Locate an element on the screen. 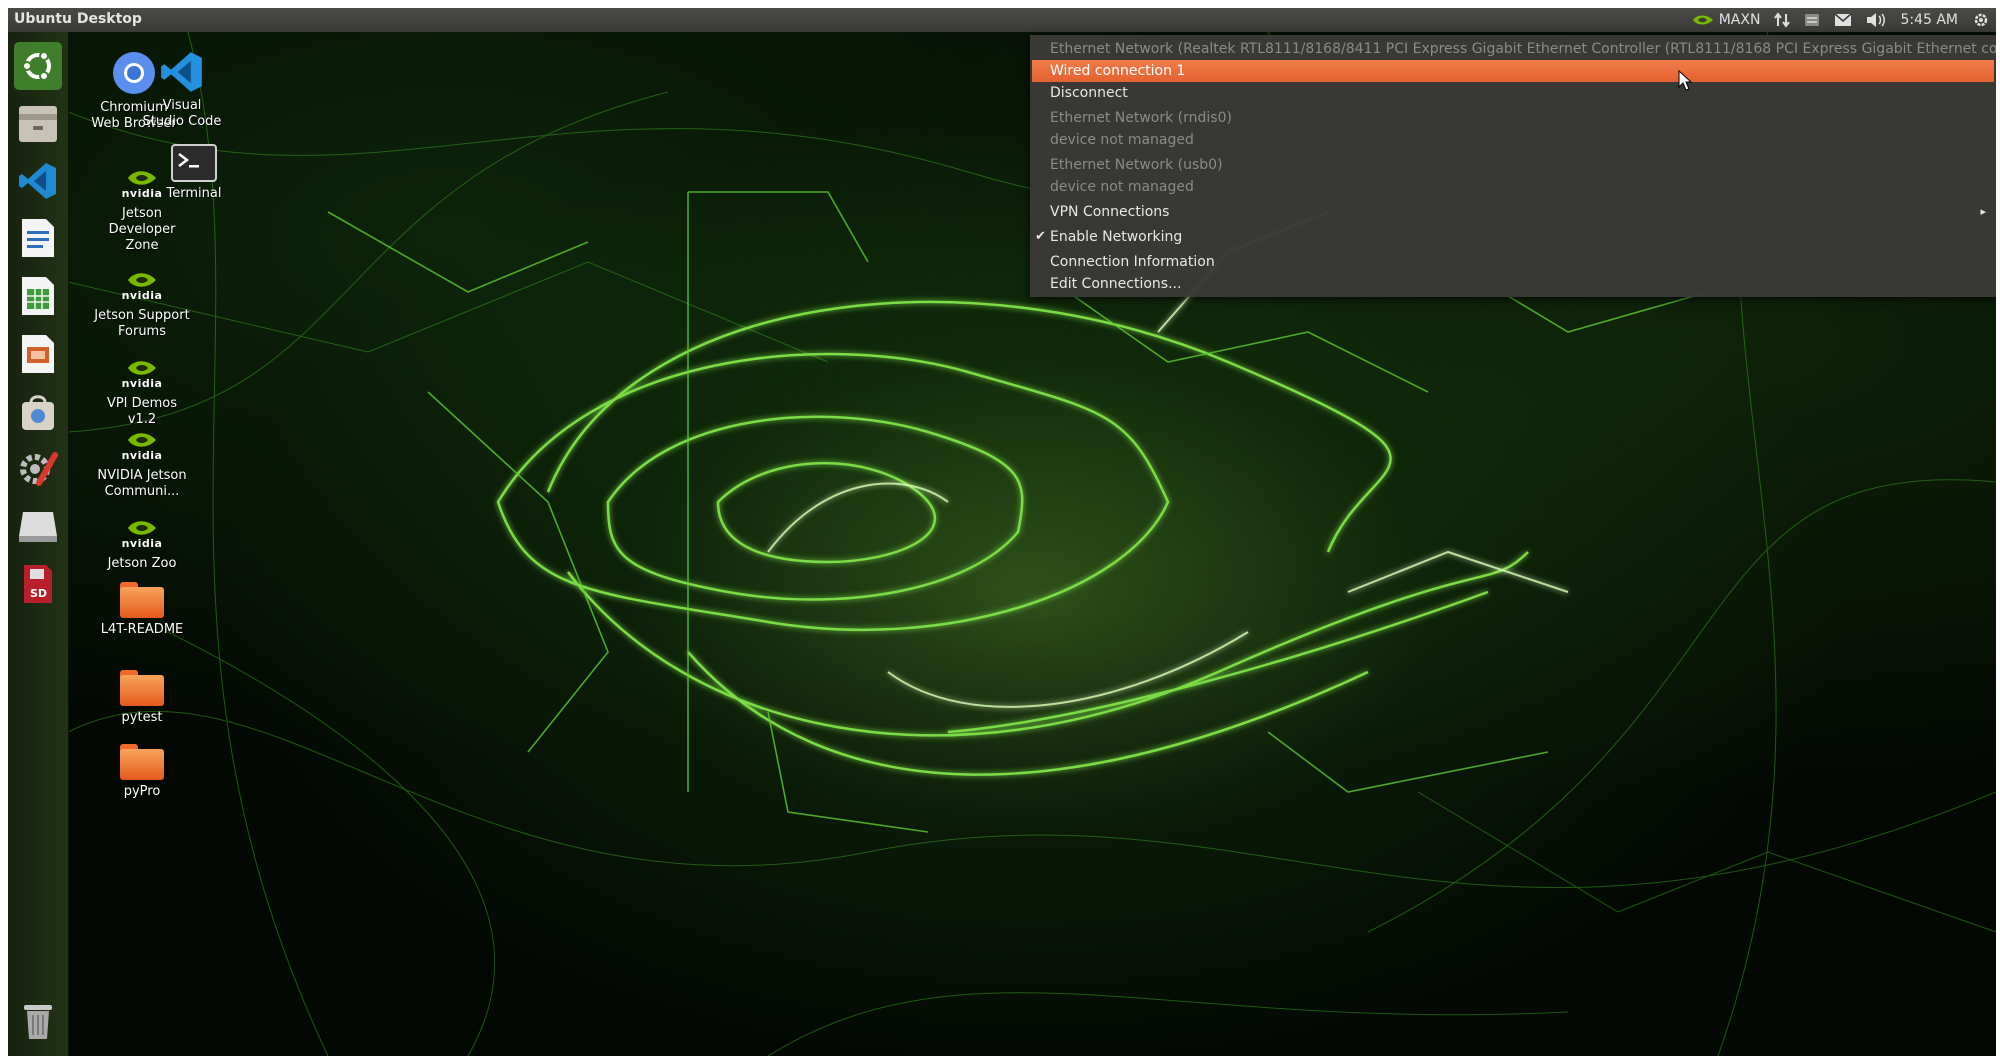 This screenshot has height=1060, width=2000. desktop-icon-vpi-demos: nvidia VPI Demos v1.2 is located at coordinates (142, 392).